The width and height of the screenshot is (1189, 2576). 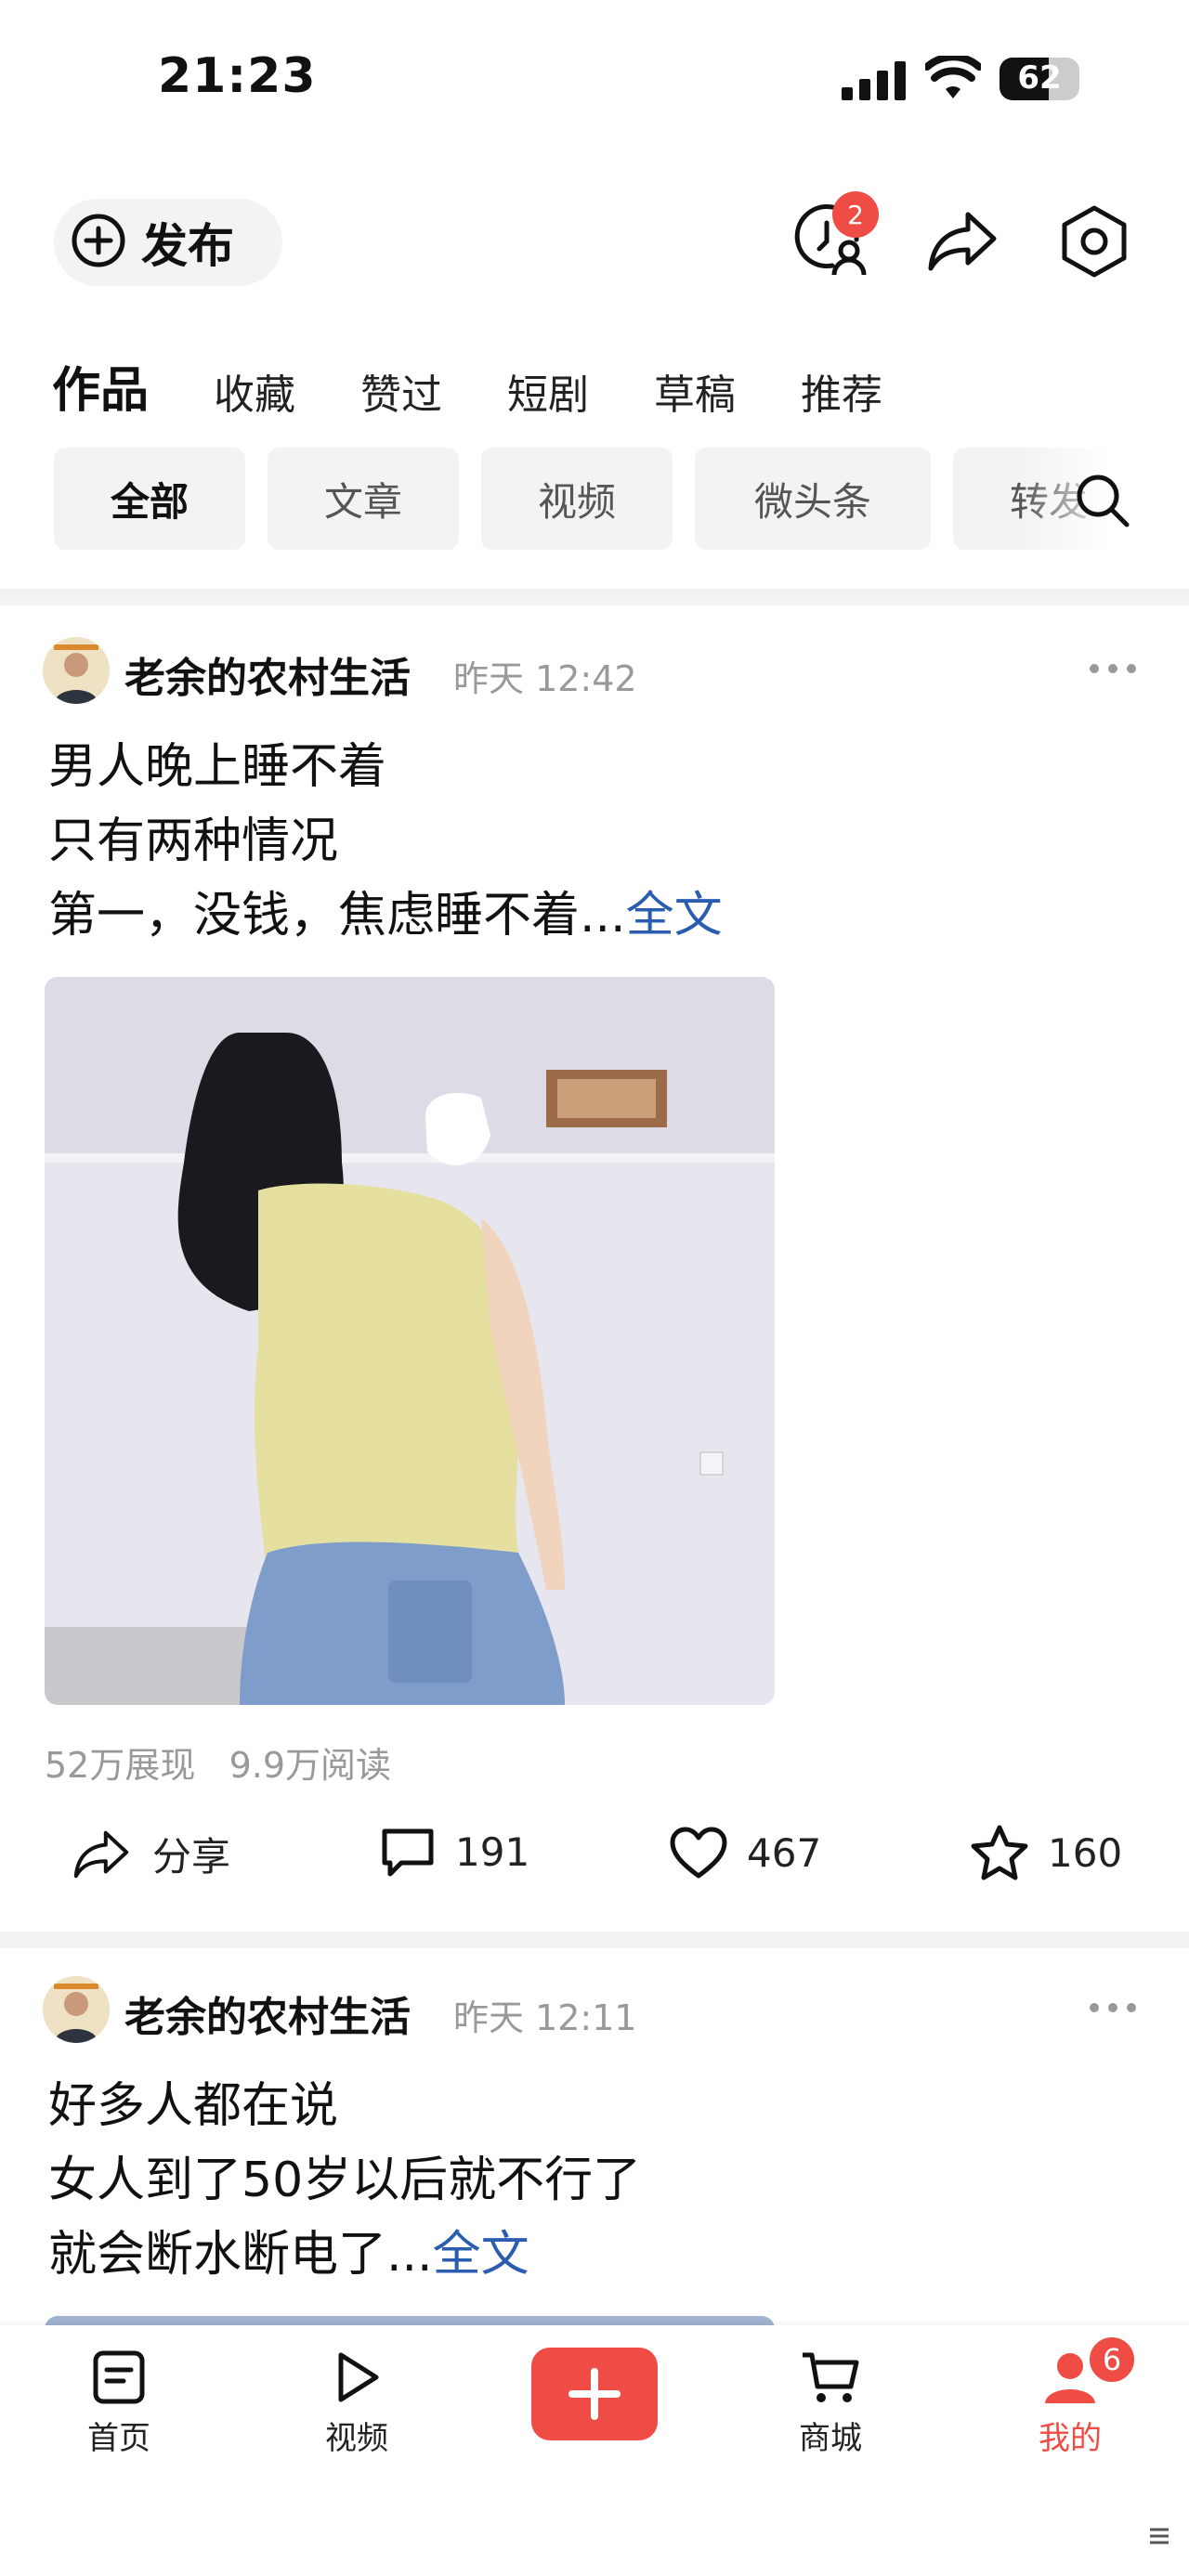 I want to click on create-post-button, so click(x=594, y=2394).